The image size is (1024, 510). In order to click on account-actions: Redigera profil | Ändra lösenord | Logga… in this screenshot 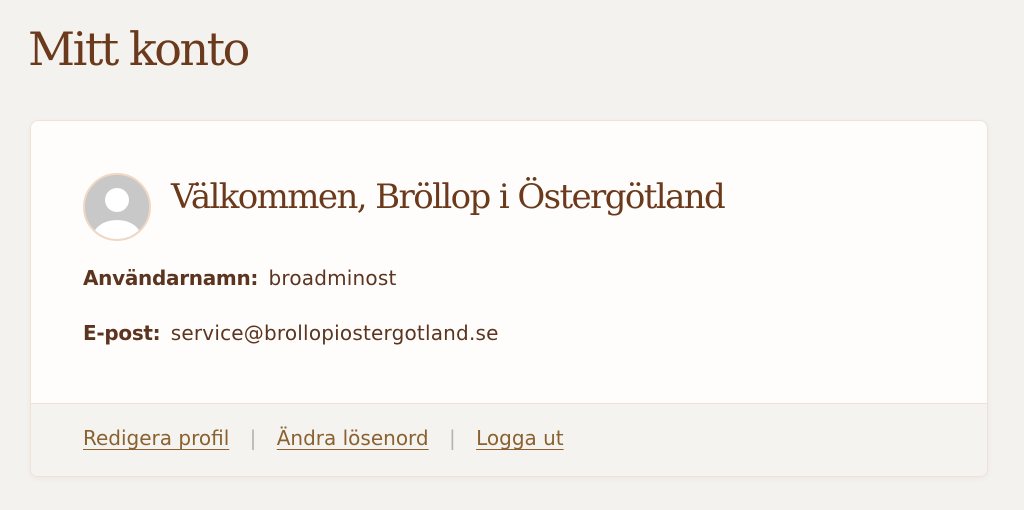, I will do `click(323, 438)`.